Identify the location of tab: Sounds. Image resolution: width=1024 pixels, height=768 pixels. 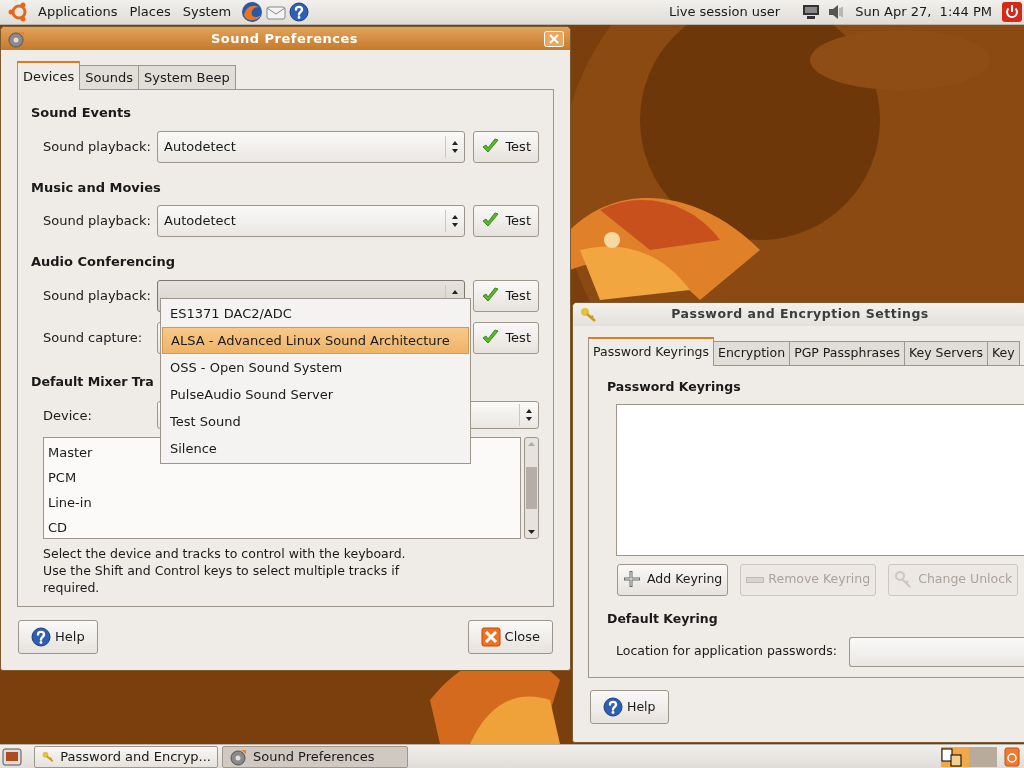
(109, 76).